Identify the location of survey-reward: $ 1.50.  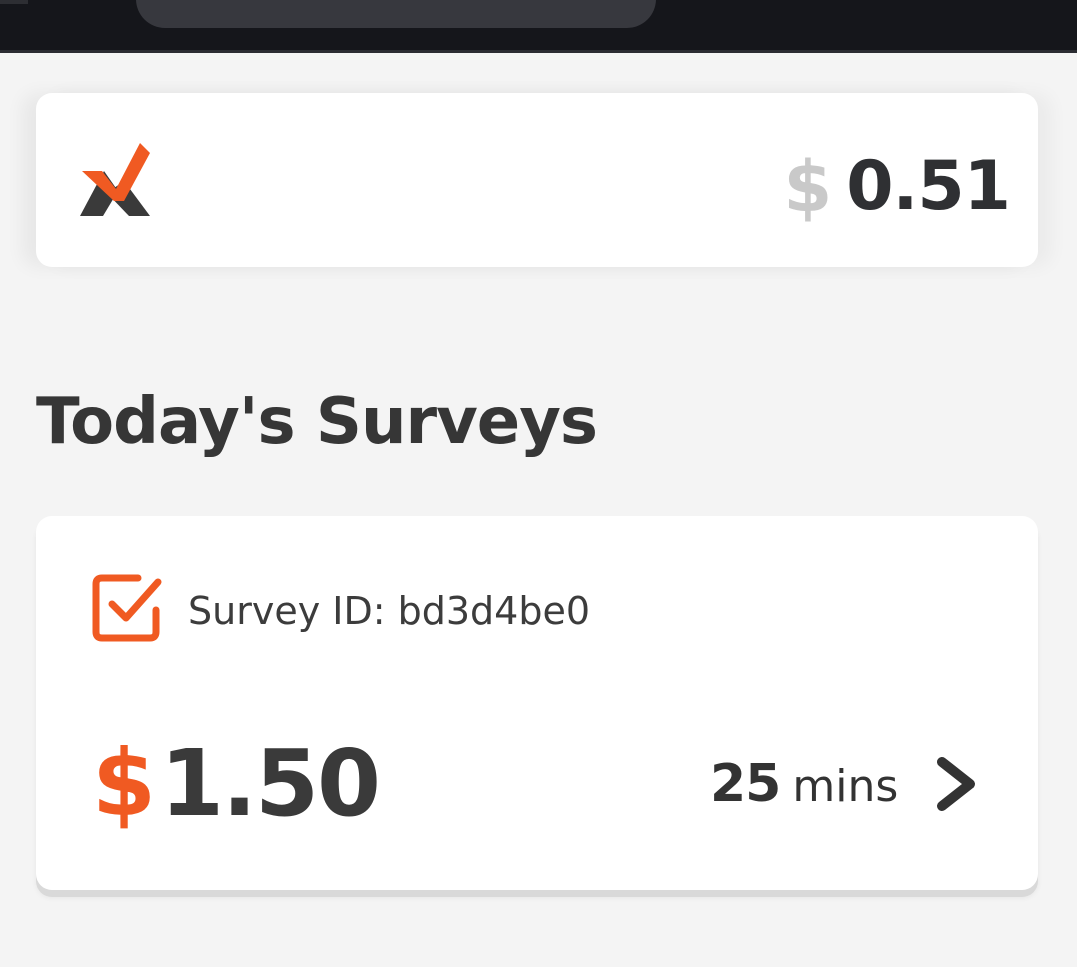
(236, 783).